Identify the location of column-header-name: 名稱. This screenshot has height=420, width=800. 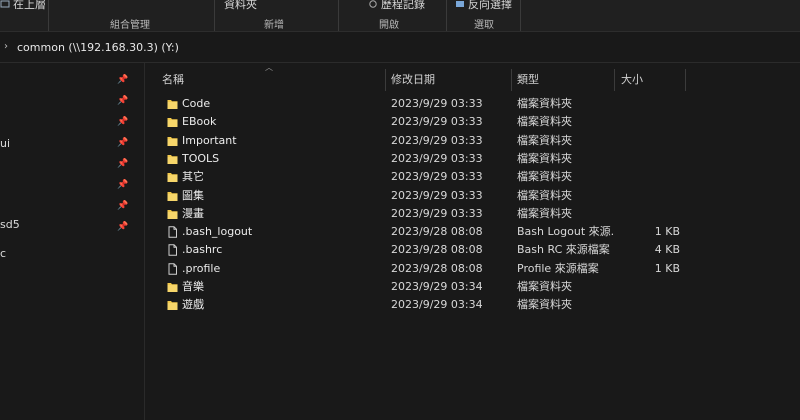
(173, 80).